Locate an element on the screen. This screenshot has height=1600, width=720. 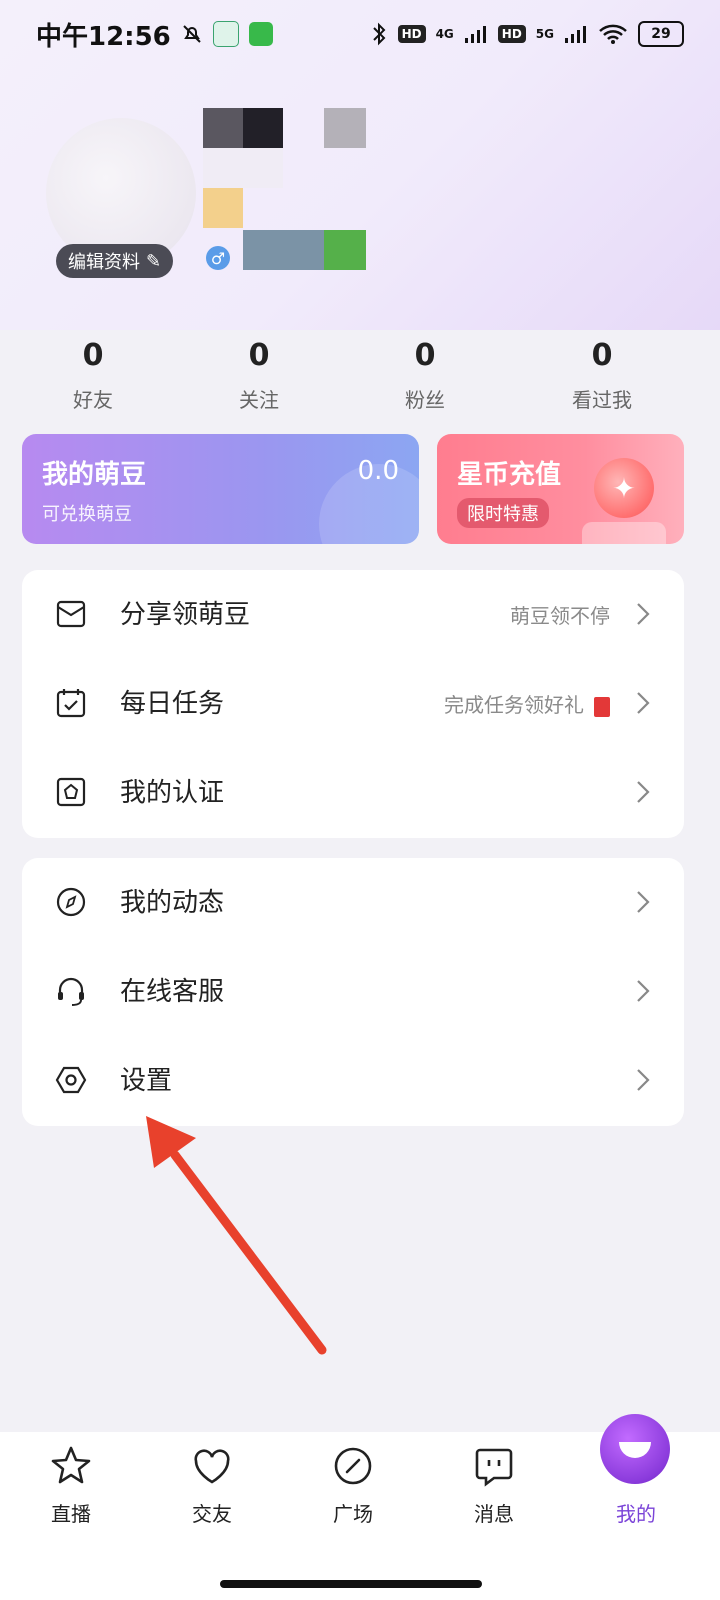
profile-bubble-icon is located at coordinates (635, 1449).